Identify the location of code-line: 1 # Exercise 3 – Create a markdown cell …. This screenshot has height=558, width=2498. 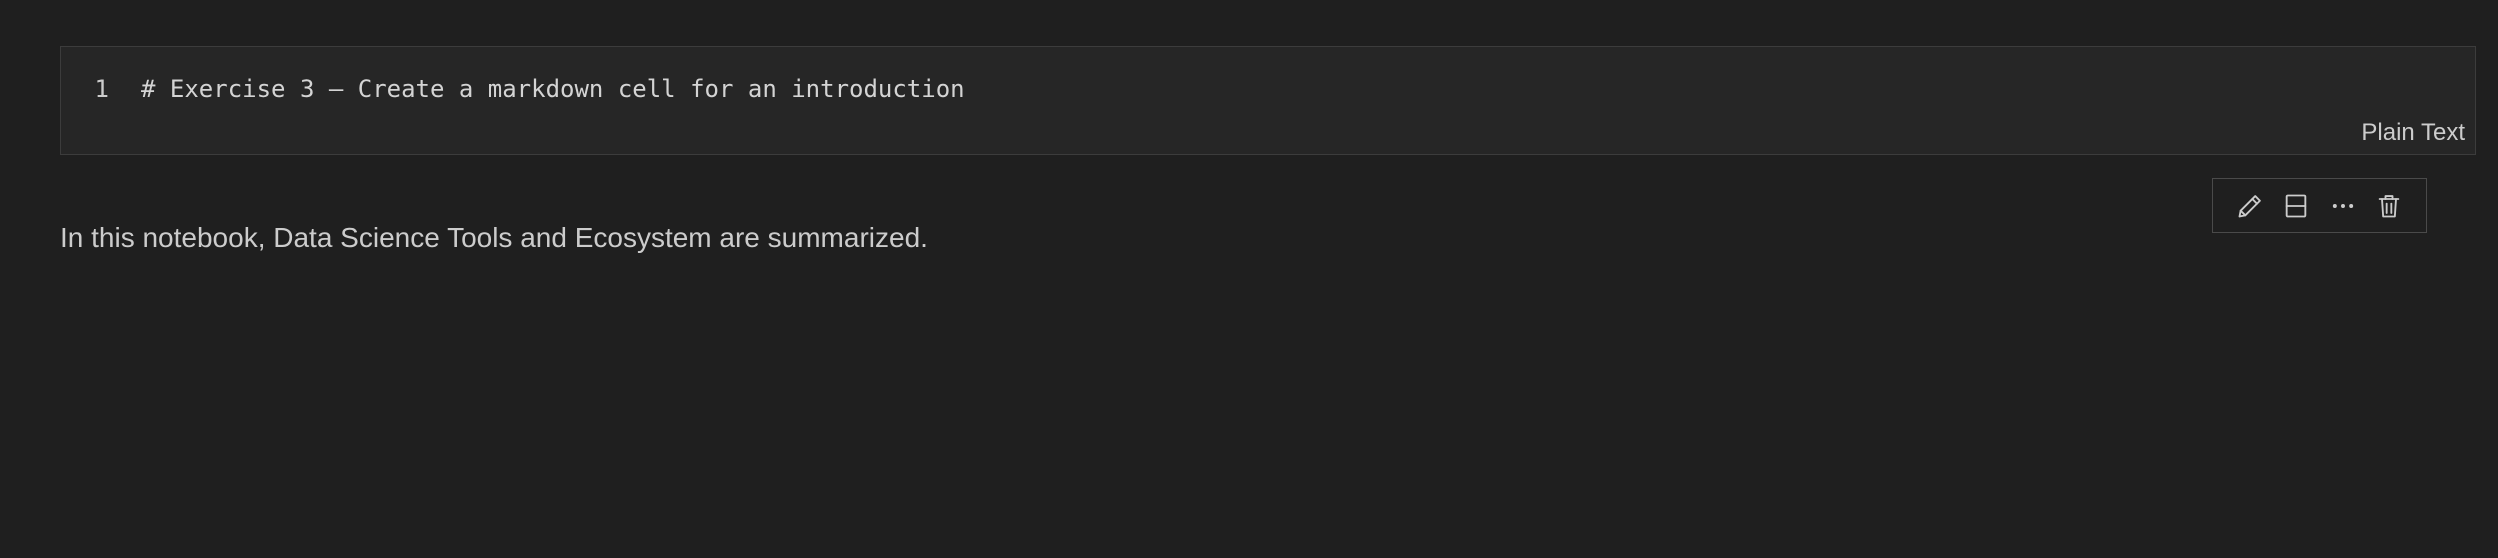
(513, 89).